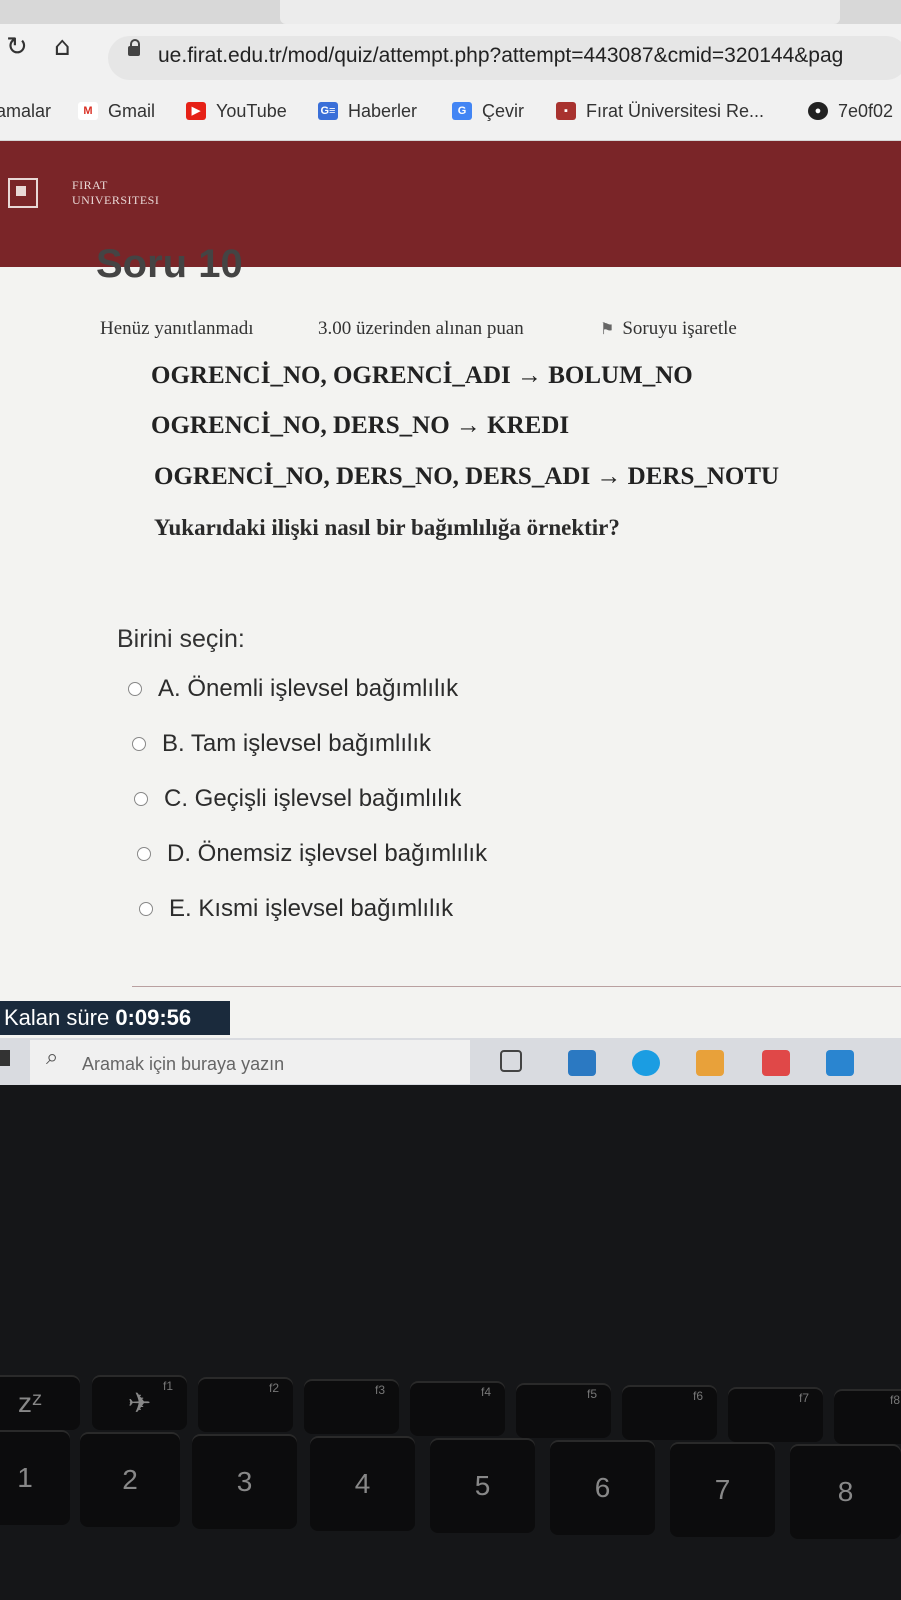 Image resolution: width=901 pixels, height=1600 pixels. Describe the element at coordinates (17, 47) in the screenshot. I see `reload-icon: ↻` at that location.